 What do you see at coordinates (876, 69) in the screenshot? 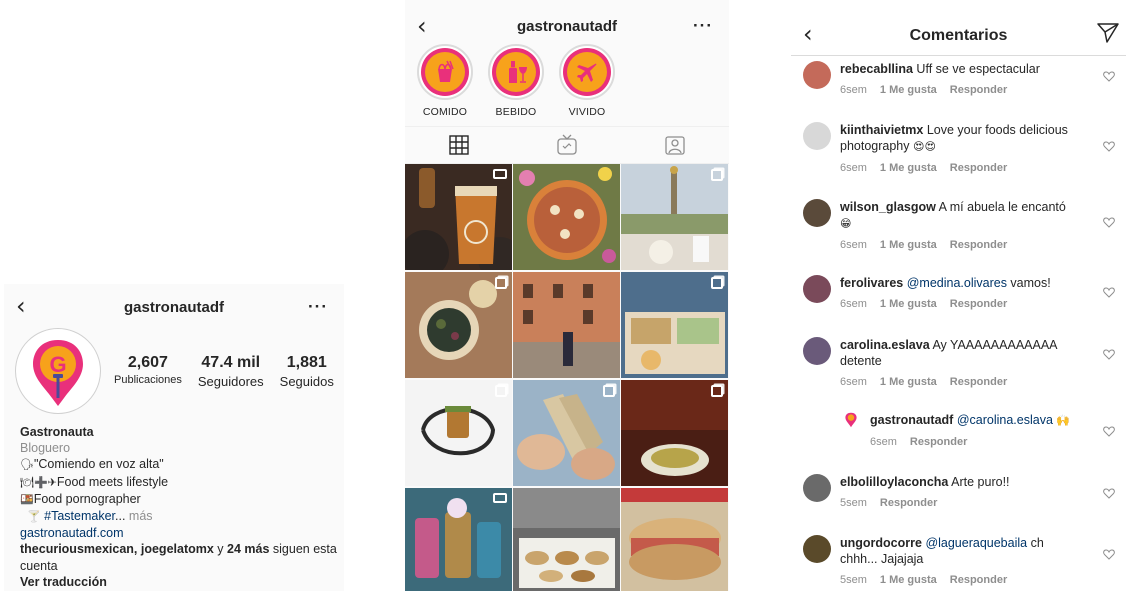
I see `comment-username: rebecabllina` at bounding box center [876, 69].